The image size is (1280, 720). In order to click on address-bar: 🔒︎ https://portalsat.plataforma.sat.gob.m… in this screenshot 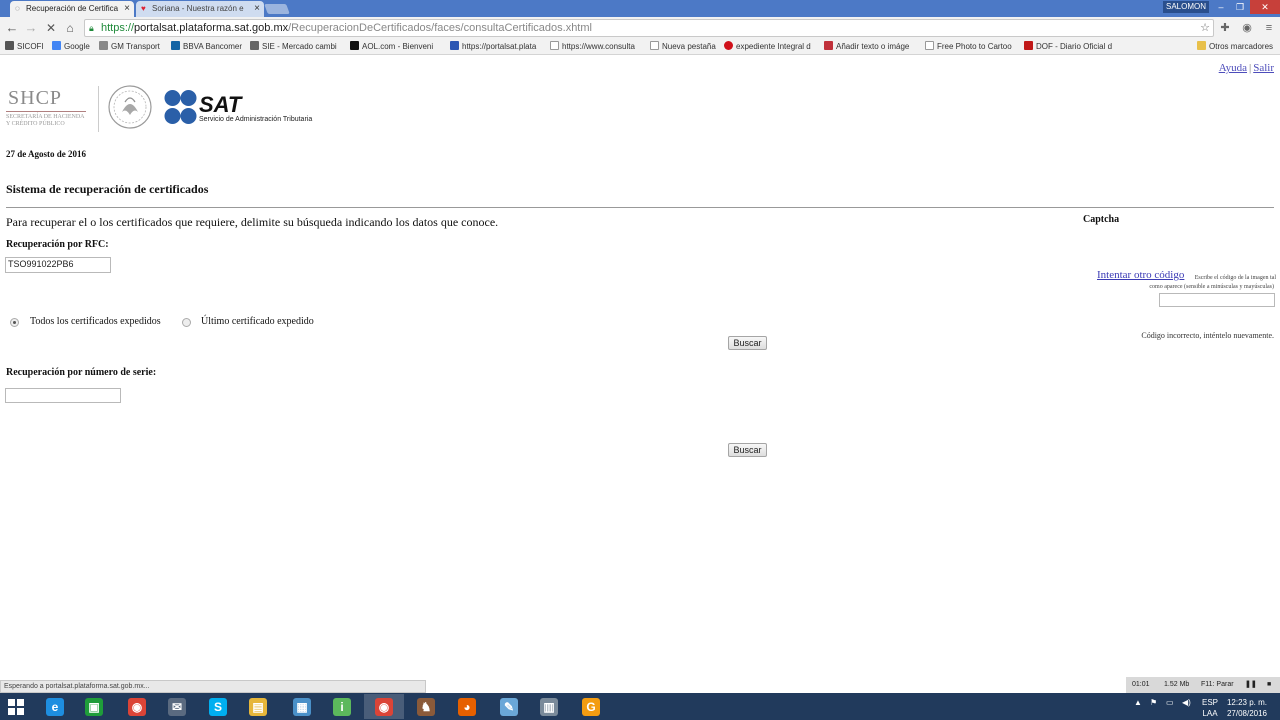, I will do `click(649, 28)`.